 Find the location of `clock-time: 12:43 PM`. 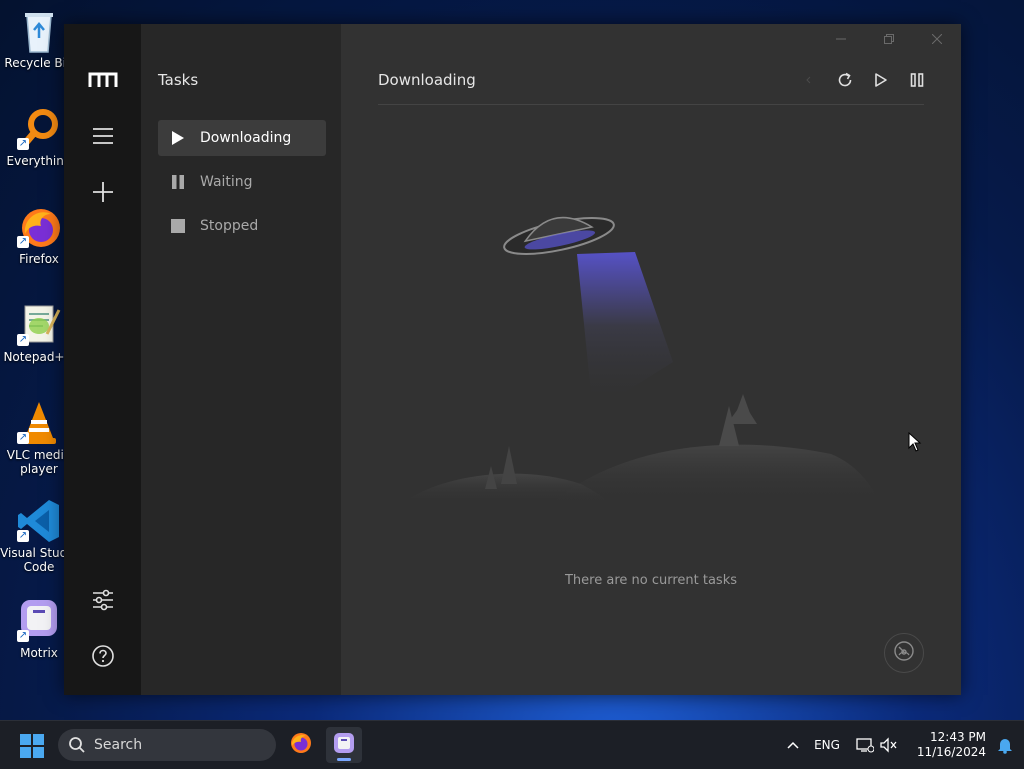

clock-time: 12:43 PM is located at coordinates (958, 737).